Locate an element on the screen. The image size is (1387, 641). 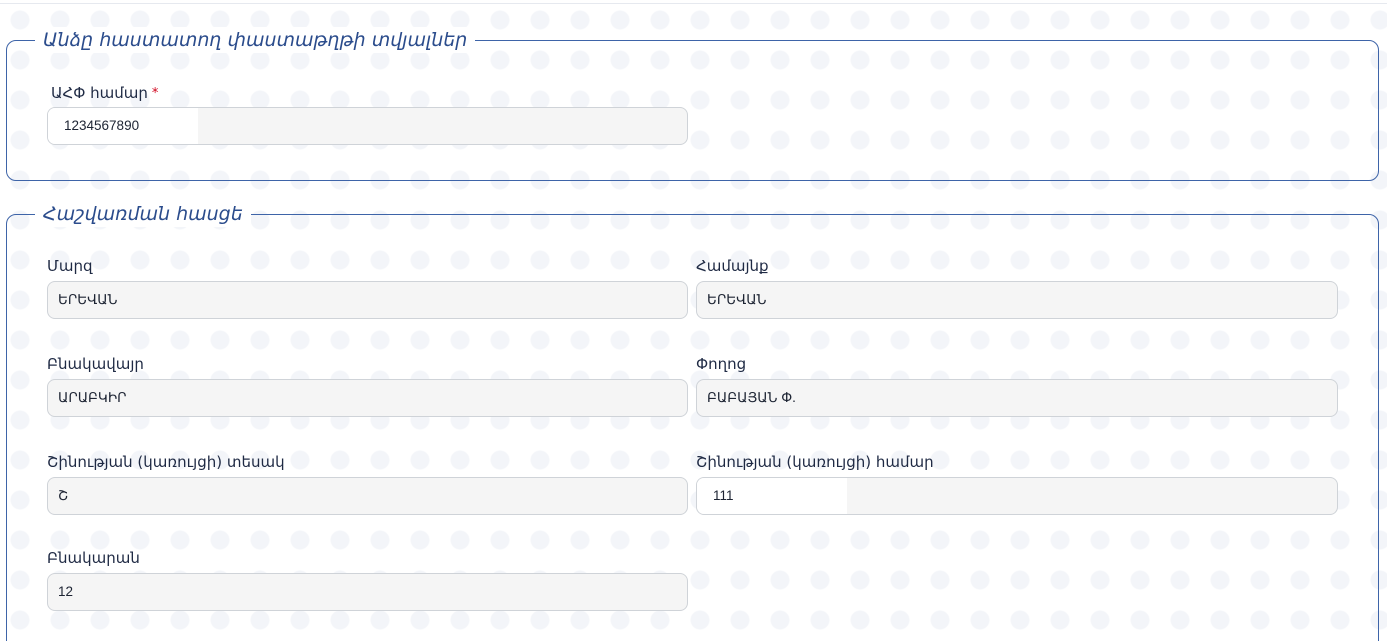
building-number-input: 111 is located at coordinates (1017, 496).